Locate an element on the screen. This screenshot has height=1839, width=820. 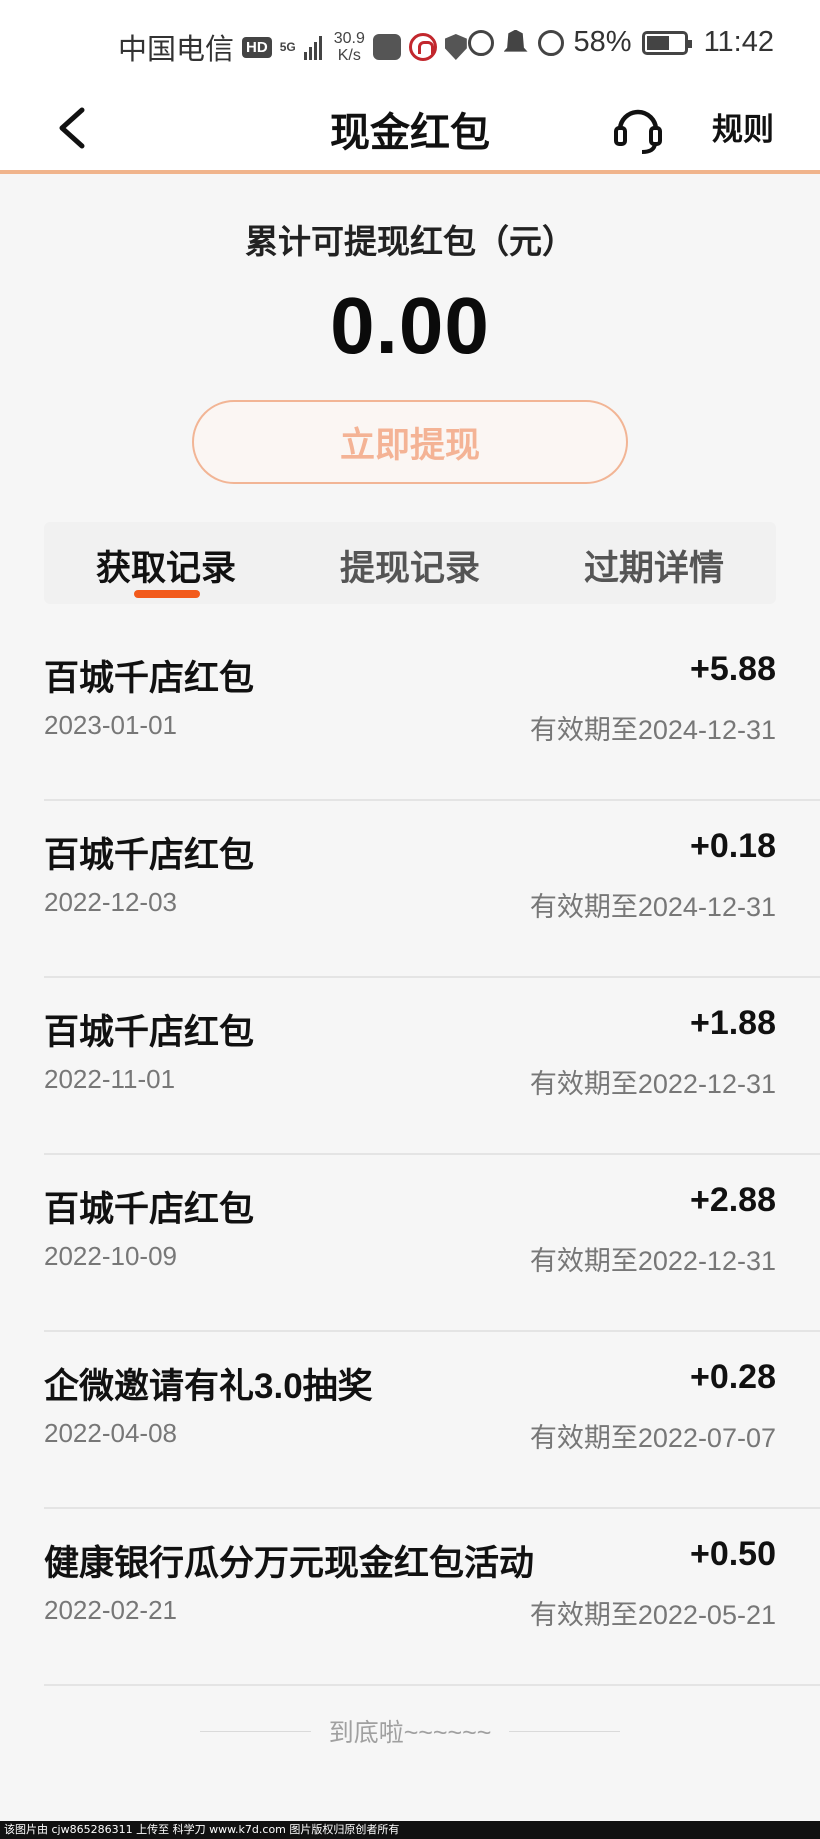
status-right: 58% 11:42 is located at coordinates (620, 42).